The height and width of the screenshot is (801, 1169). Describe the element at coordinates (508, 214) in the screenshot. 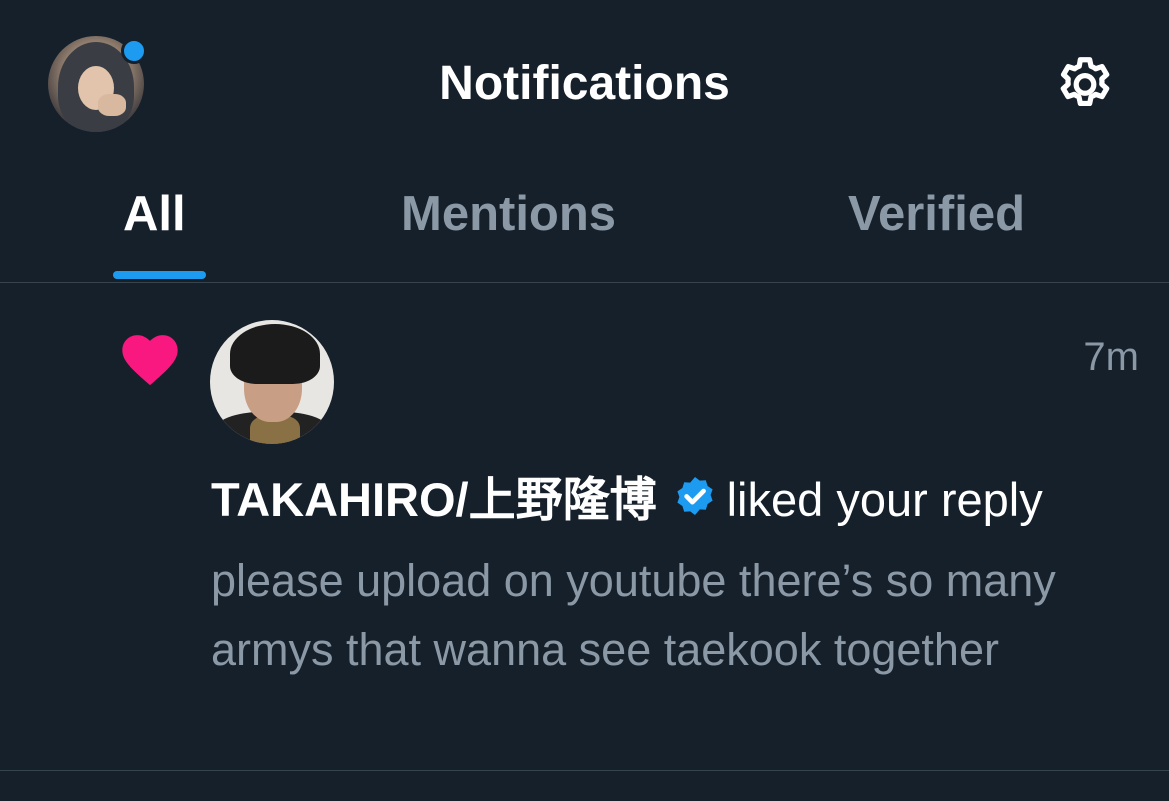

I see `tab-mentions: Mentions` at that location.